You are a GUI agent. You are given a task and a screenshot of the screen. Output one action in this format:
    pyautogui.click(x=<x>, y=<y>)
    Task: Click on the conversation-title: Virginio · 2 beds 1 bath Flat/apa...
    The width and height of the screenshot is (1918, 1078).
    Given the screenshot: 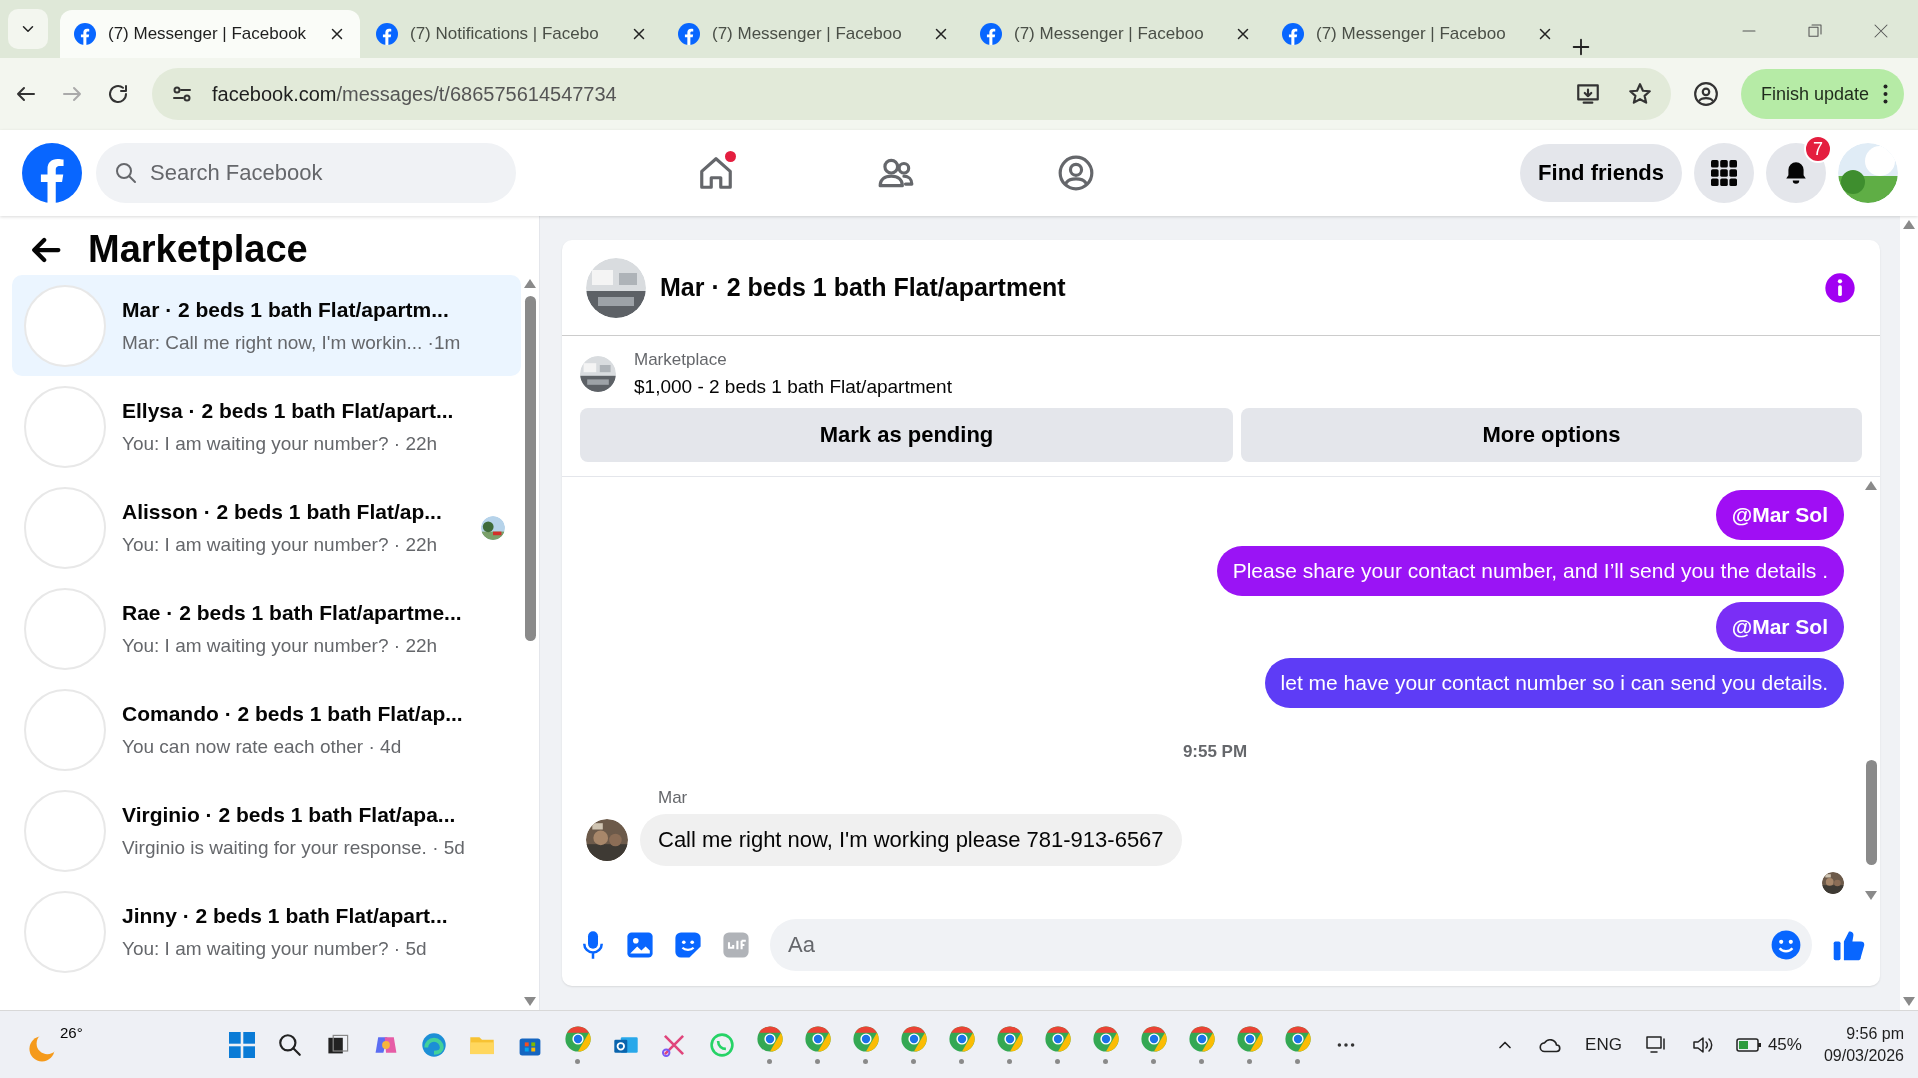 What is the action you would take?
    pyautogui.click(x=289, y=814)
    